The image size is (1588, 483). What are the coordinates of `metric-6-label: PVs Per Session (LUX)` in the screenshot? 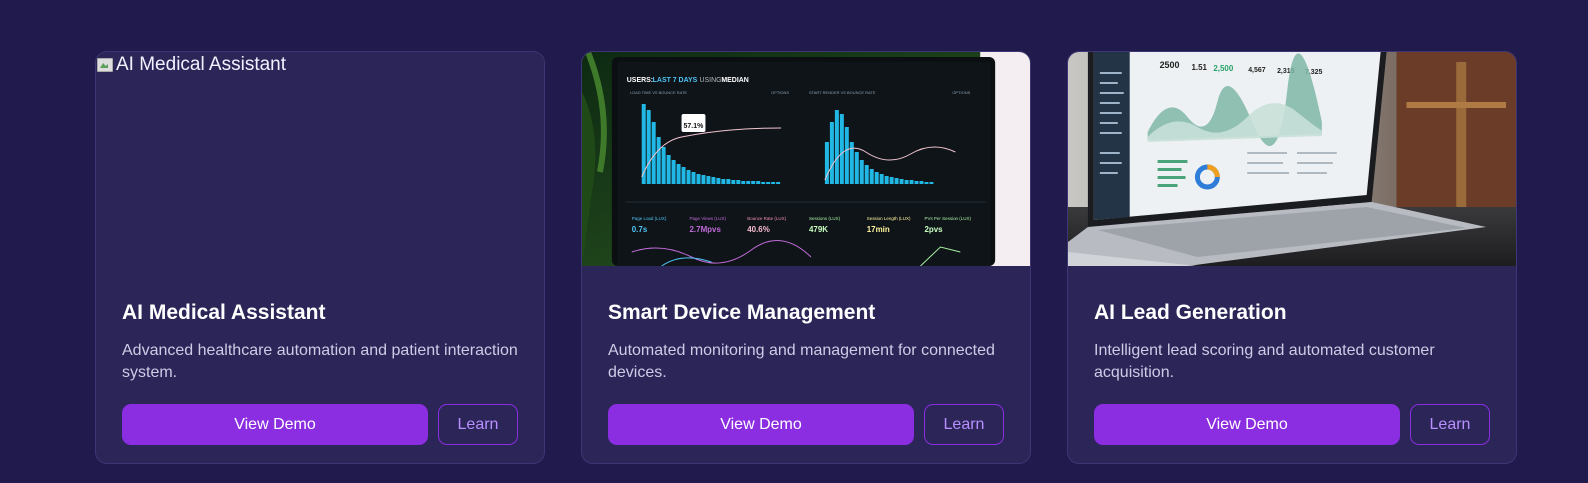 It's located at (947, 218).